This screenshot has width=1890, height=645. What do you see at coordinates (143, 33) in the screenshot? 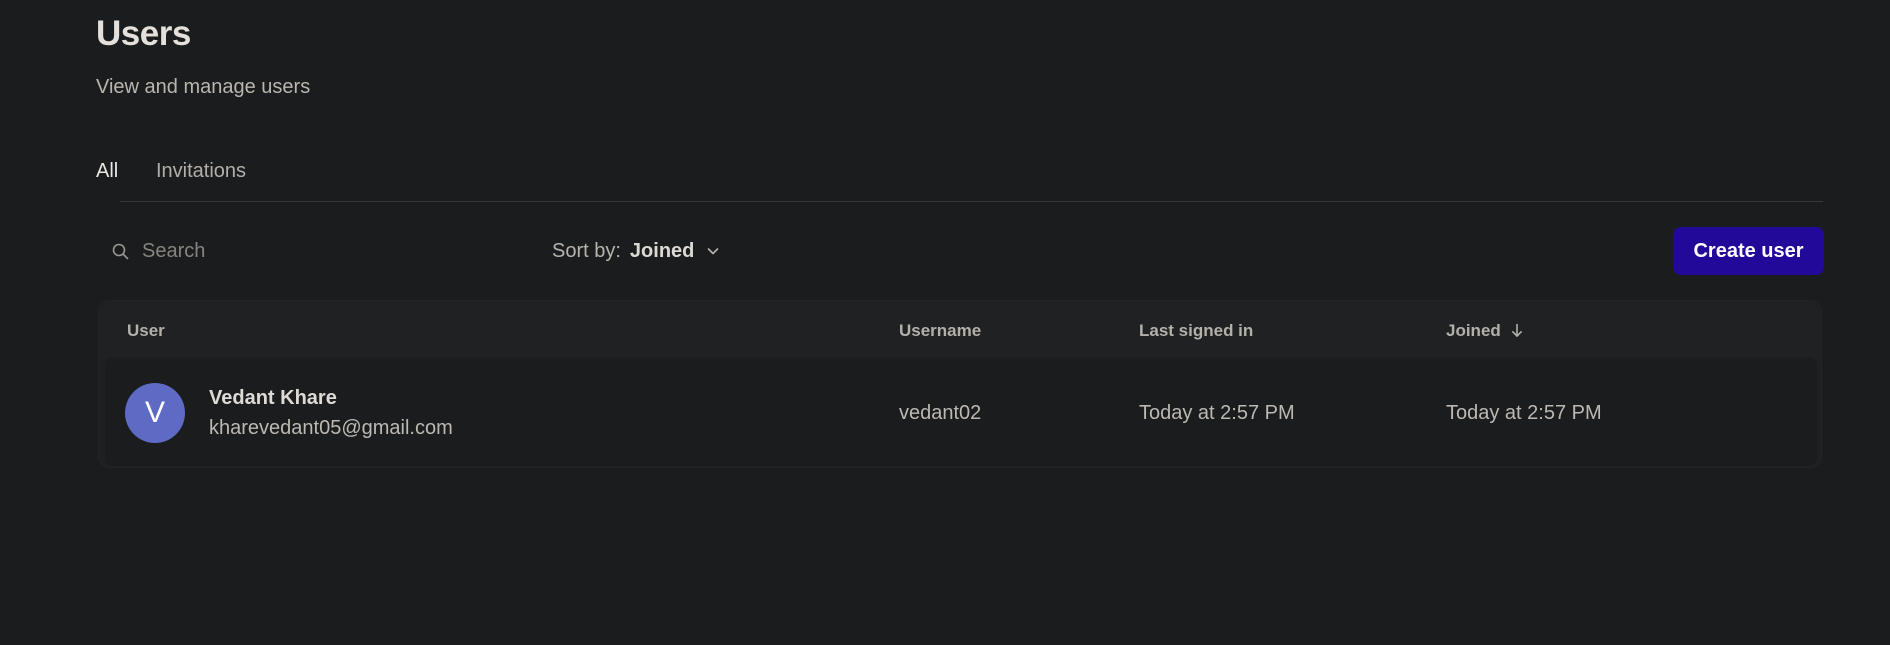
I see `page-title: Users` at bounding box center [143, 33].